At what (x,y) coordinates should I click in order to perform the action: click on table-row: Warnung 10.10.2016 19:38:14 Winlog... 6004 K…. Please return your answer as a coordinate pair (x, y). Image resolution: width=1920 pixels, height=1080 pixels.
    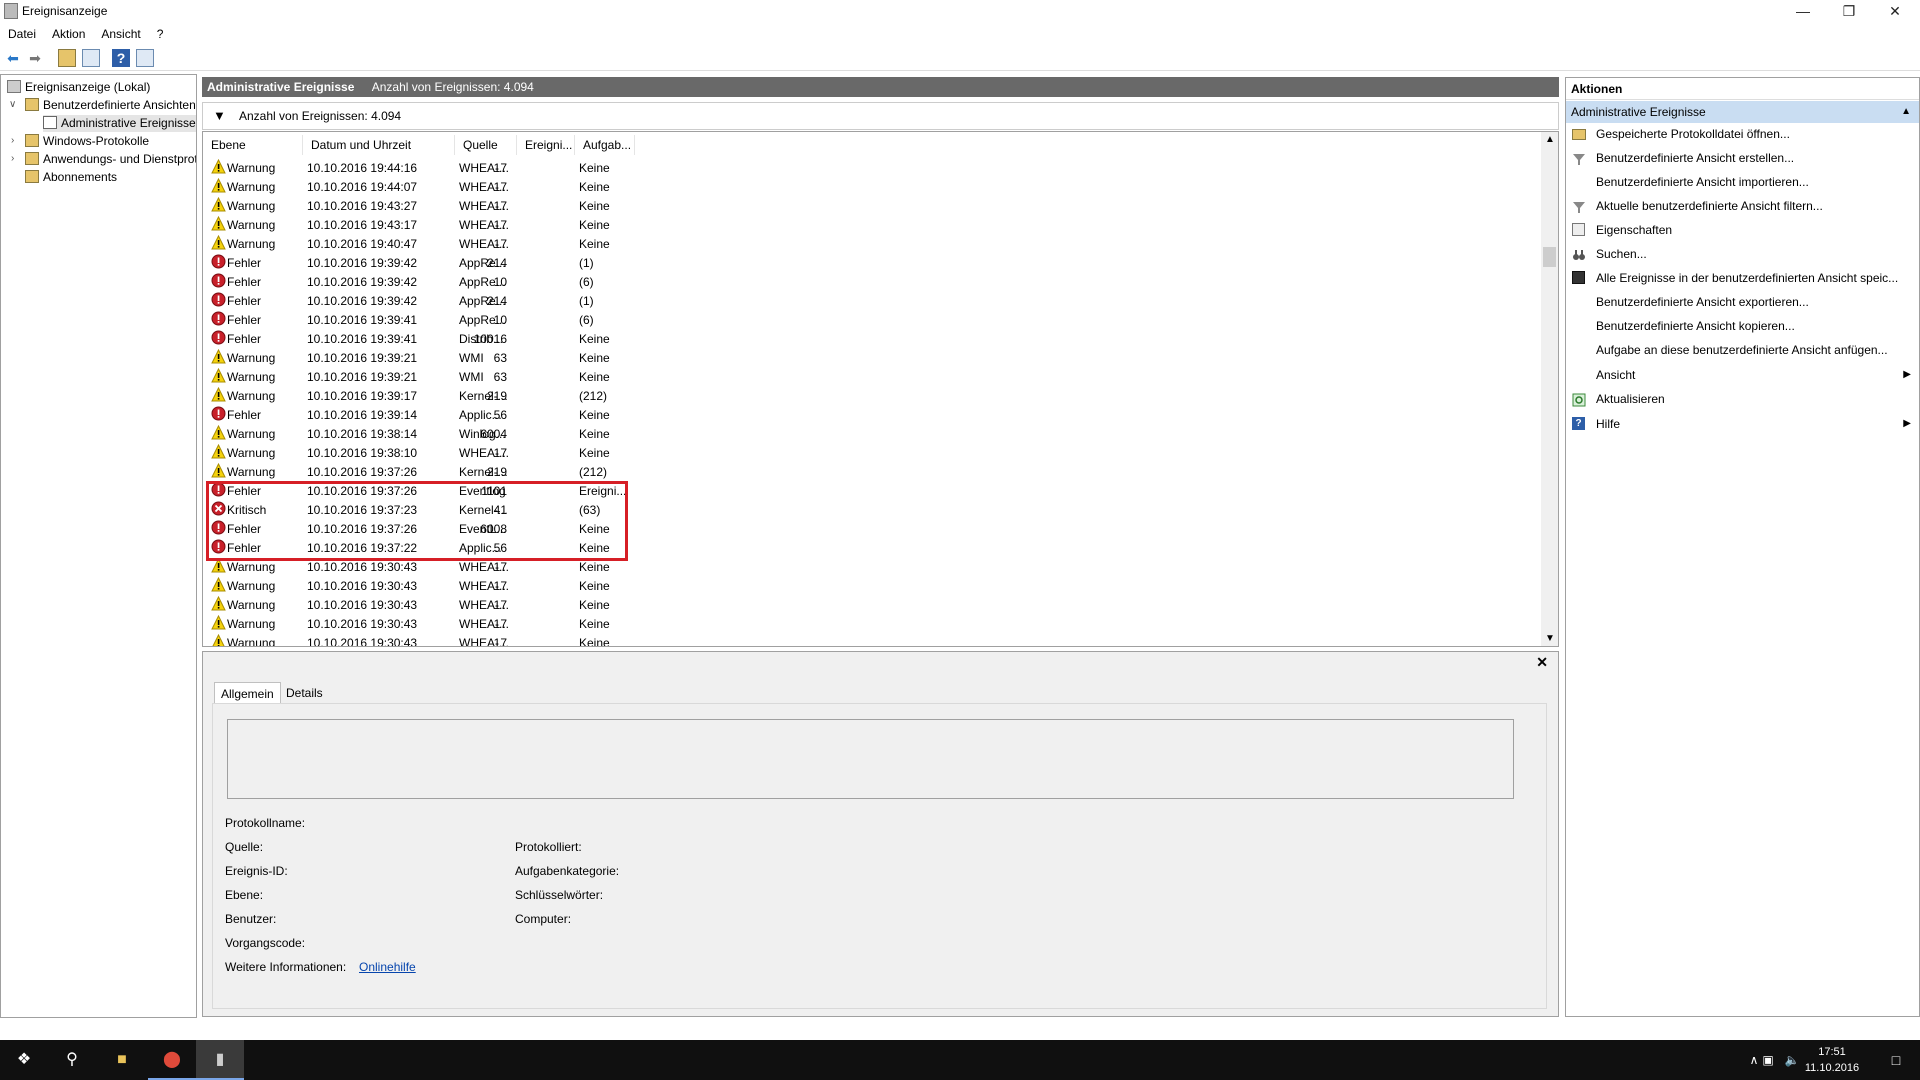
    Looking at the image, I should click on (870, 434).